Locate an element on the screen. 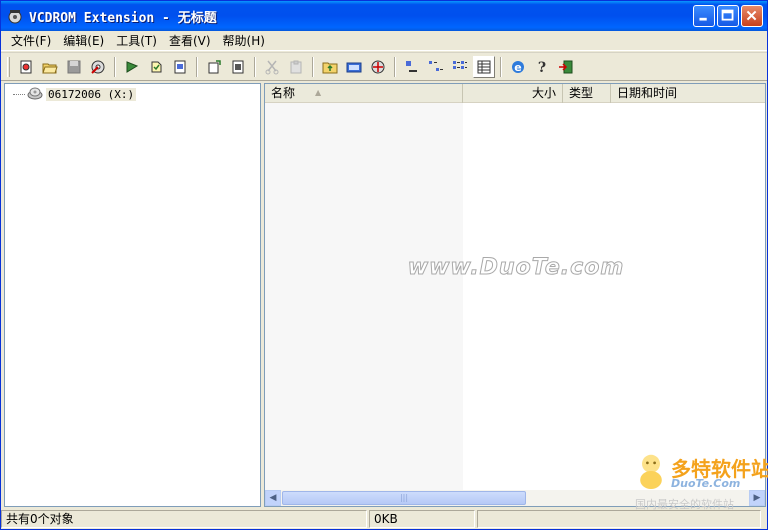 The height and width of the screenshot is (530, 768). scroll-thumb: ||| is located at coordinates (404, 498).